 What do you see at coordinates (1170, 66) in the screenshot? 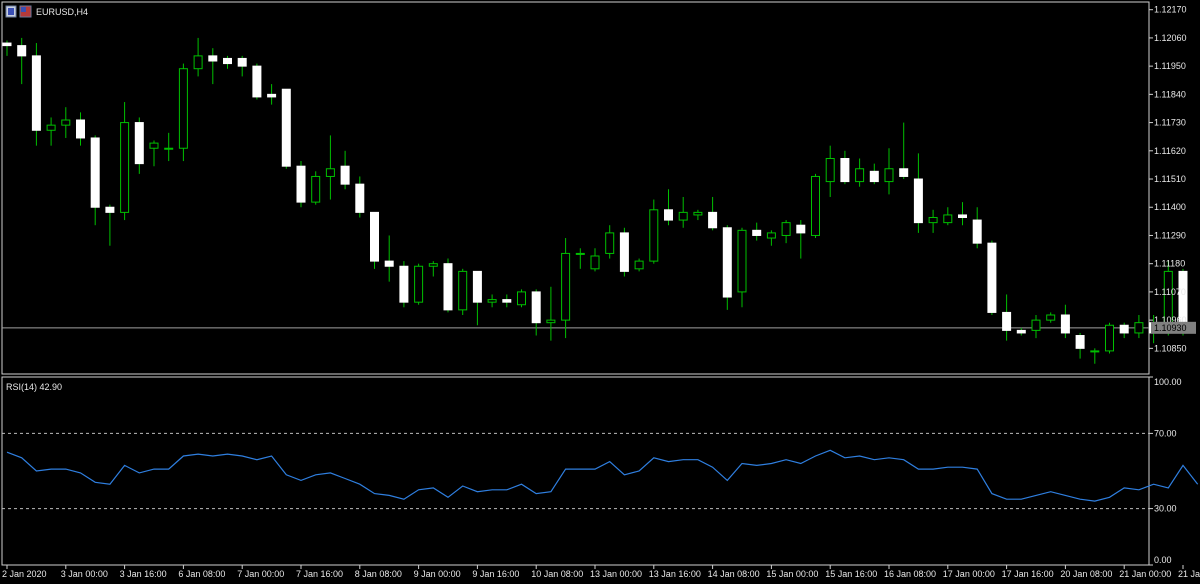
I see `price-tick-label: 1.11950` at bounding box center [1170, 66].